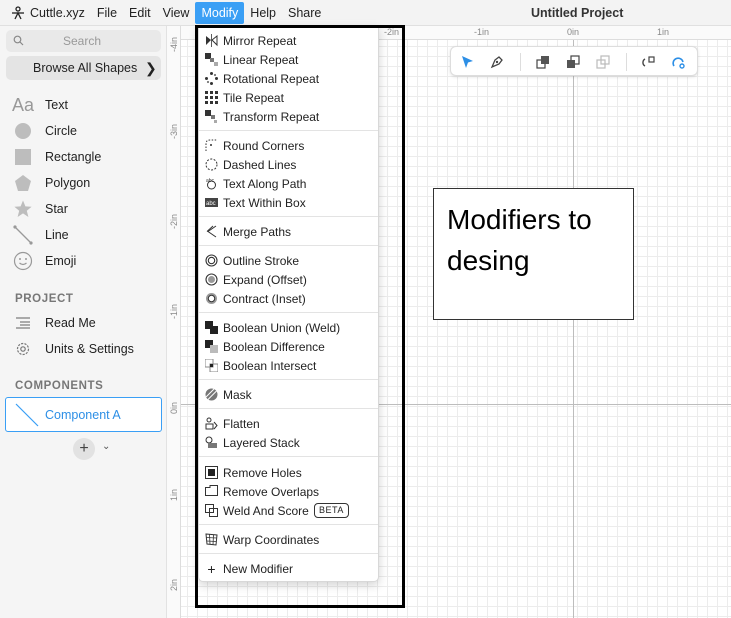  I want to click on menu-item-label: Round Corners, so click(264, 146).